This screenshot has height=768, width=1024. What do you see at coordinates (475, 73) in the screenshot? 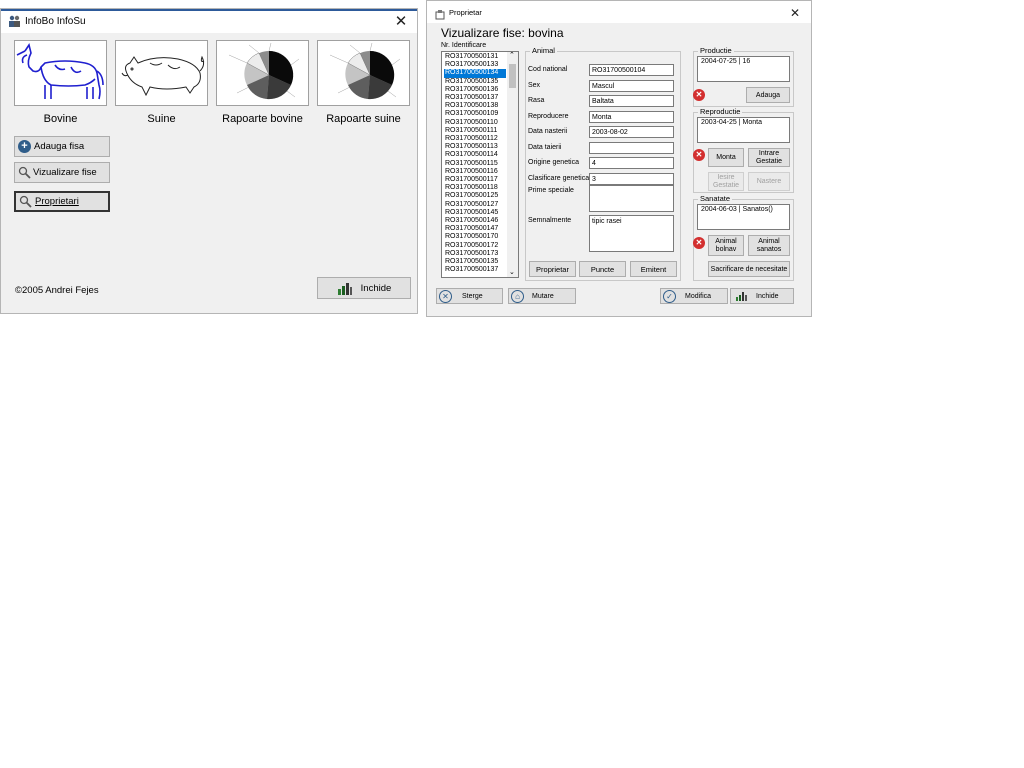
I see `id-list-item: RO31700500134` at bounding box center [475, 73].